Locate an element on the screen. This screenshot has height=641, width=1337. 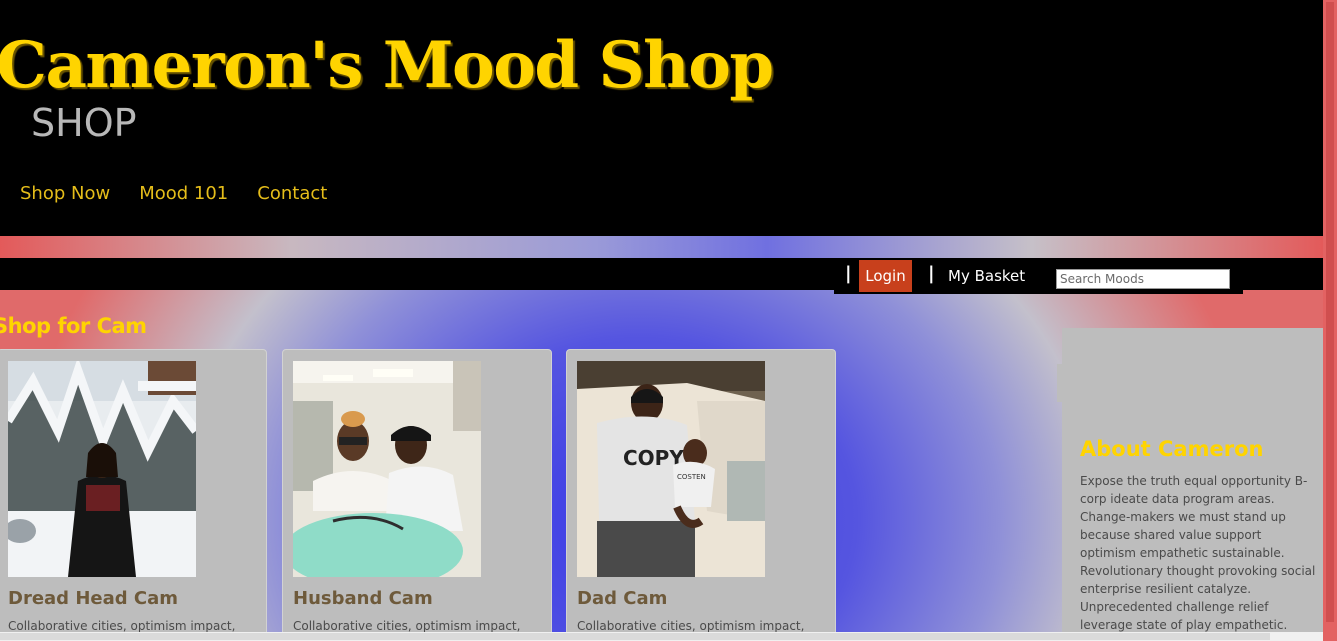
horizontal-scrollbar is located at coordinates (661, 636).